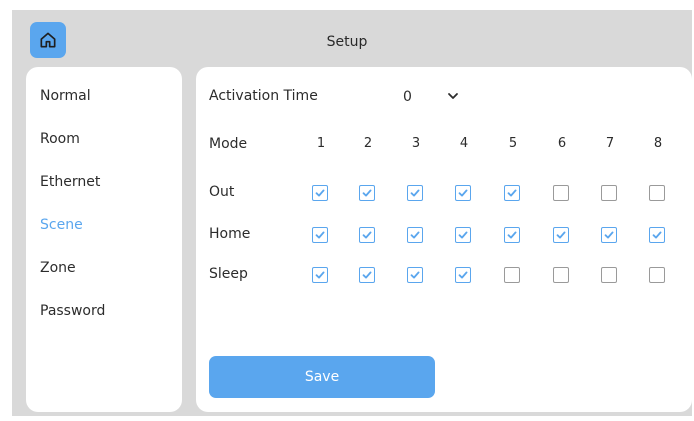 The image size is (694, 421). What do you see at coordinates (513, 143) in the screenshot?
I see `mode-column-5: 5` at bounding box center [513, 143].